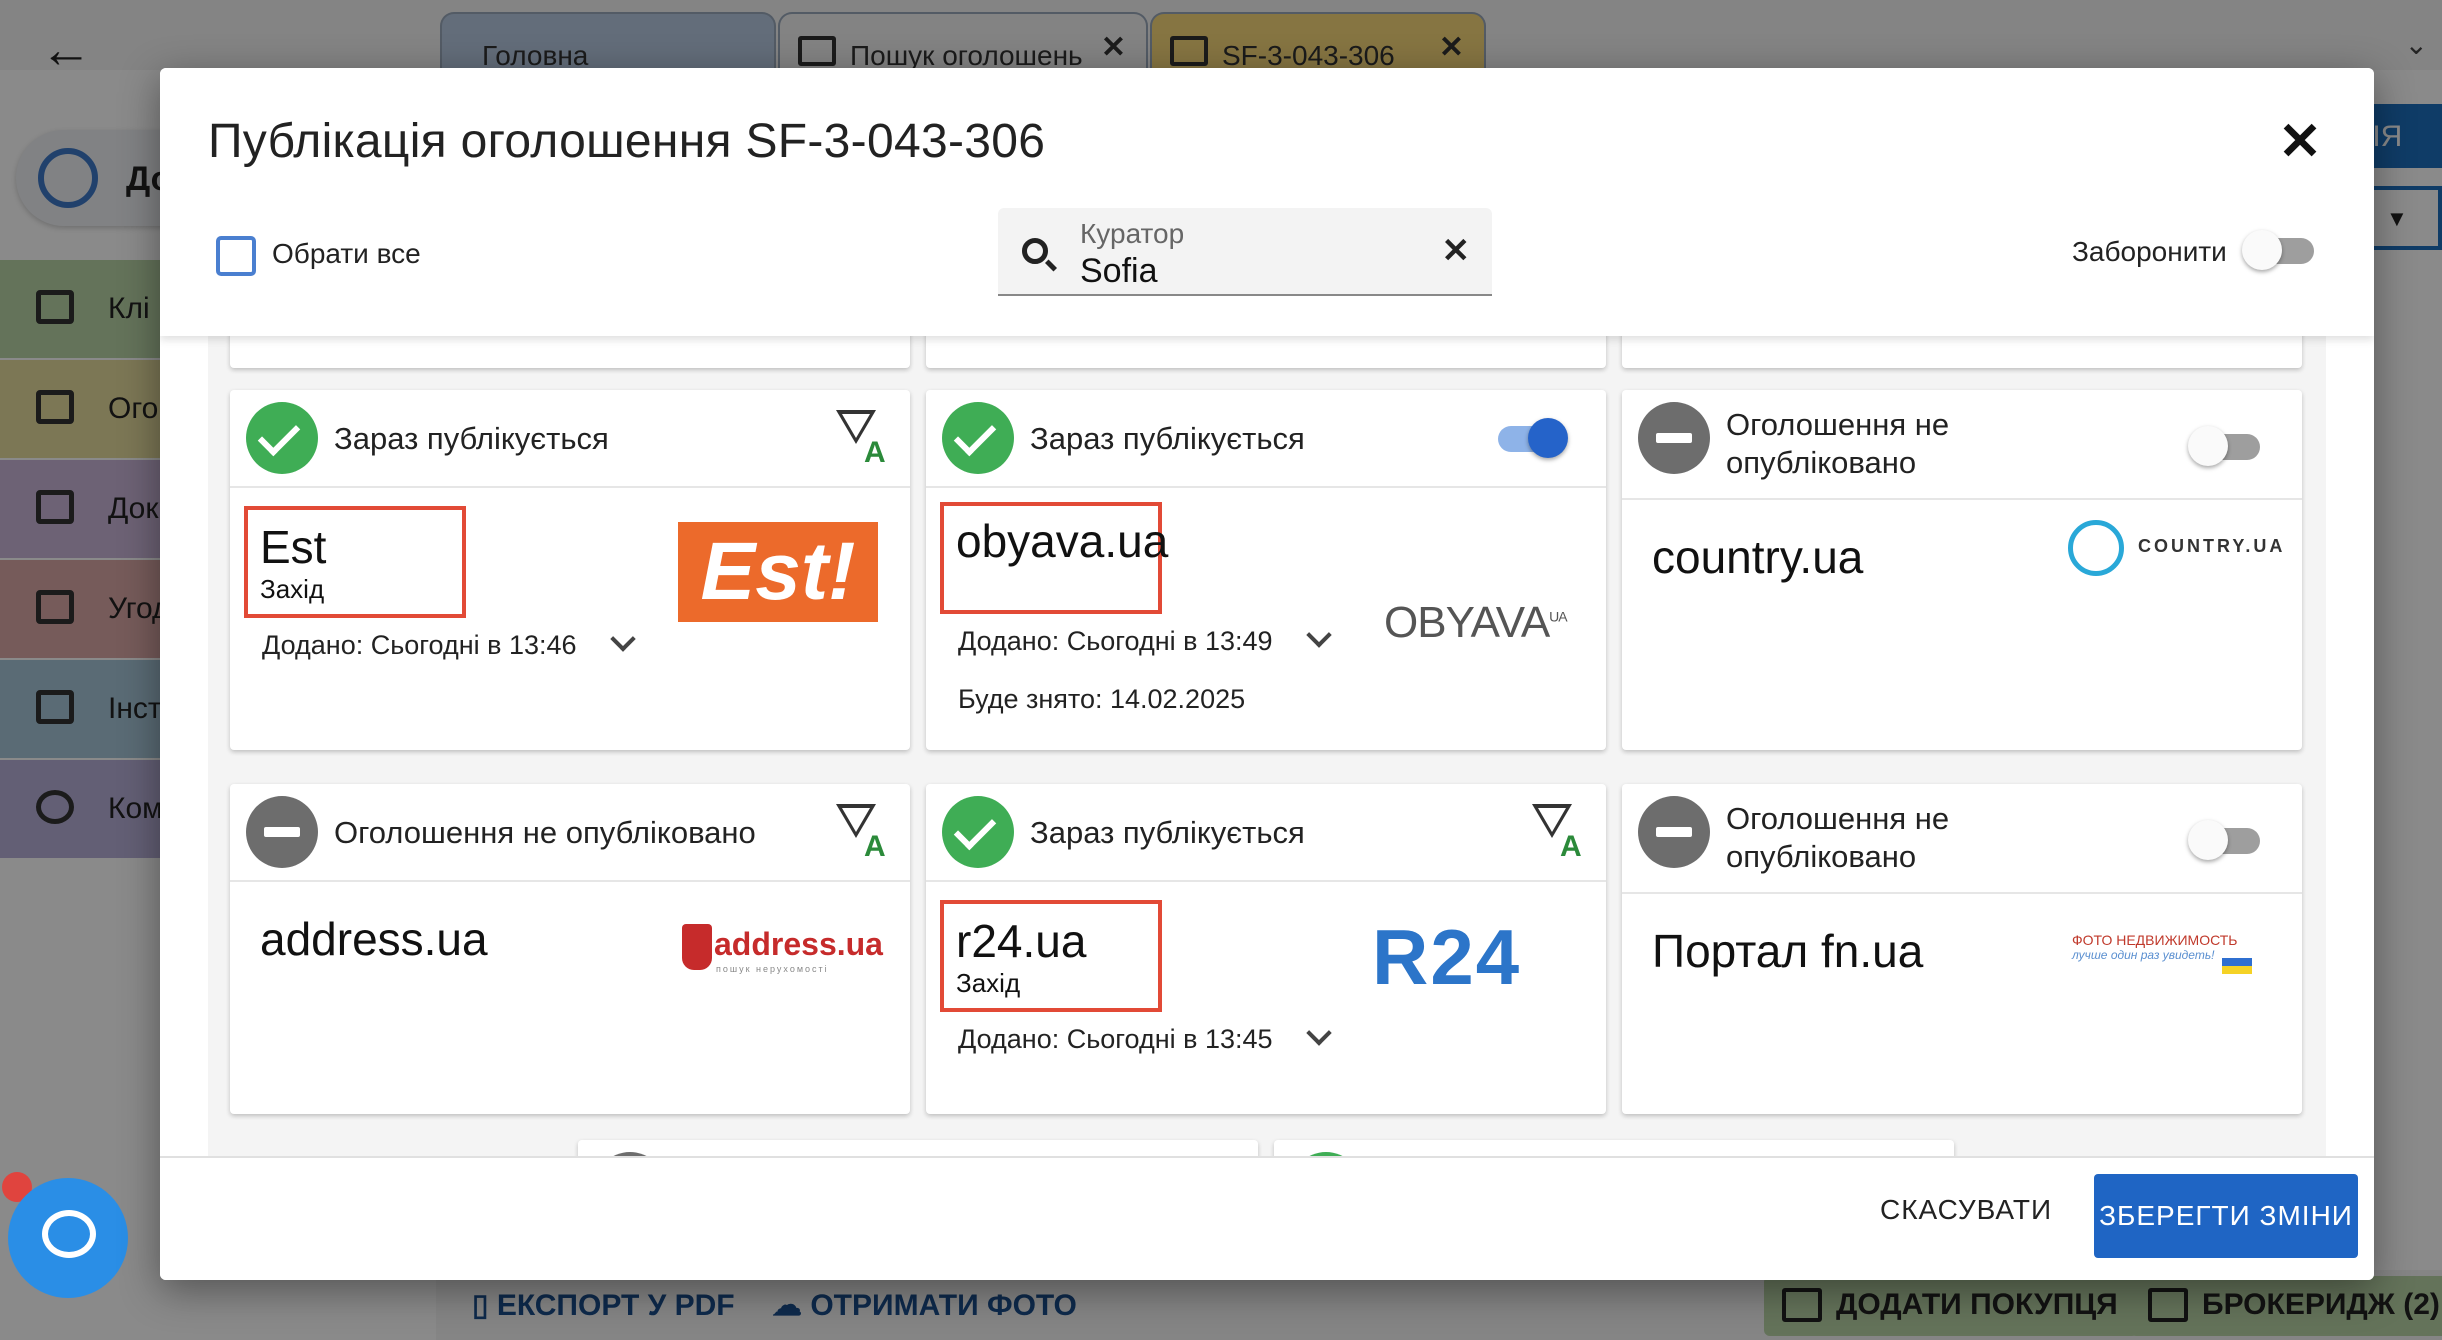  What do you see at coordinates (1132, 233) in the screenshot?
I see `curator-label: Куратор` at bounding box center [1132, 233].